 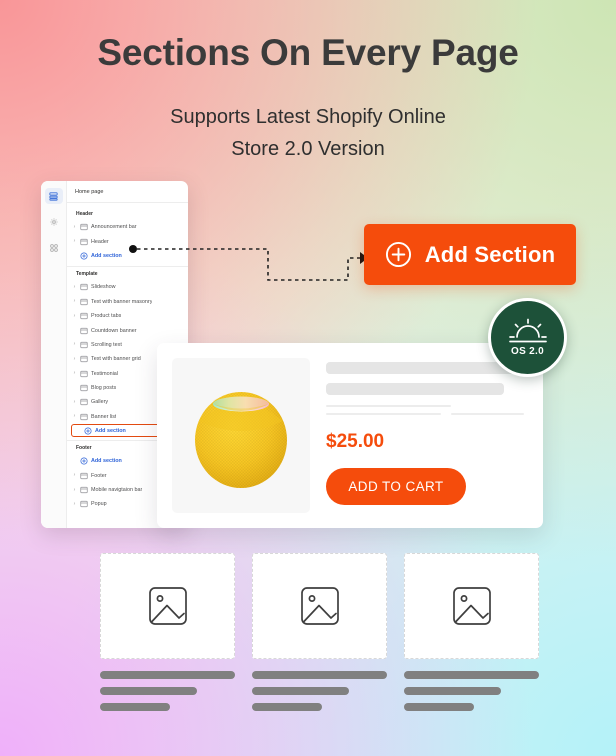 What do you see at coordinates (106, 316) in the screenshot?
I see `section-tree-item-label: Product tabs` at bounding box center [106, 316].